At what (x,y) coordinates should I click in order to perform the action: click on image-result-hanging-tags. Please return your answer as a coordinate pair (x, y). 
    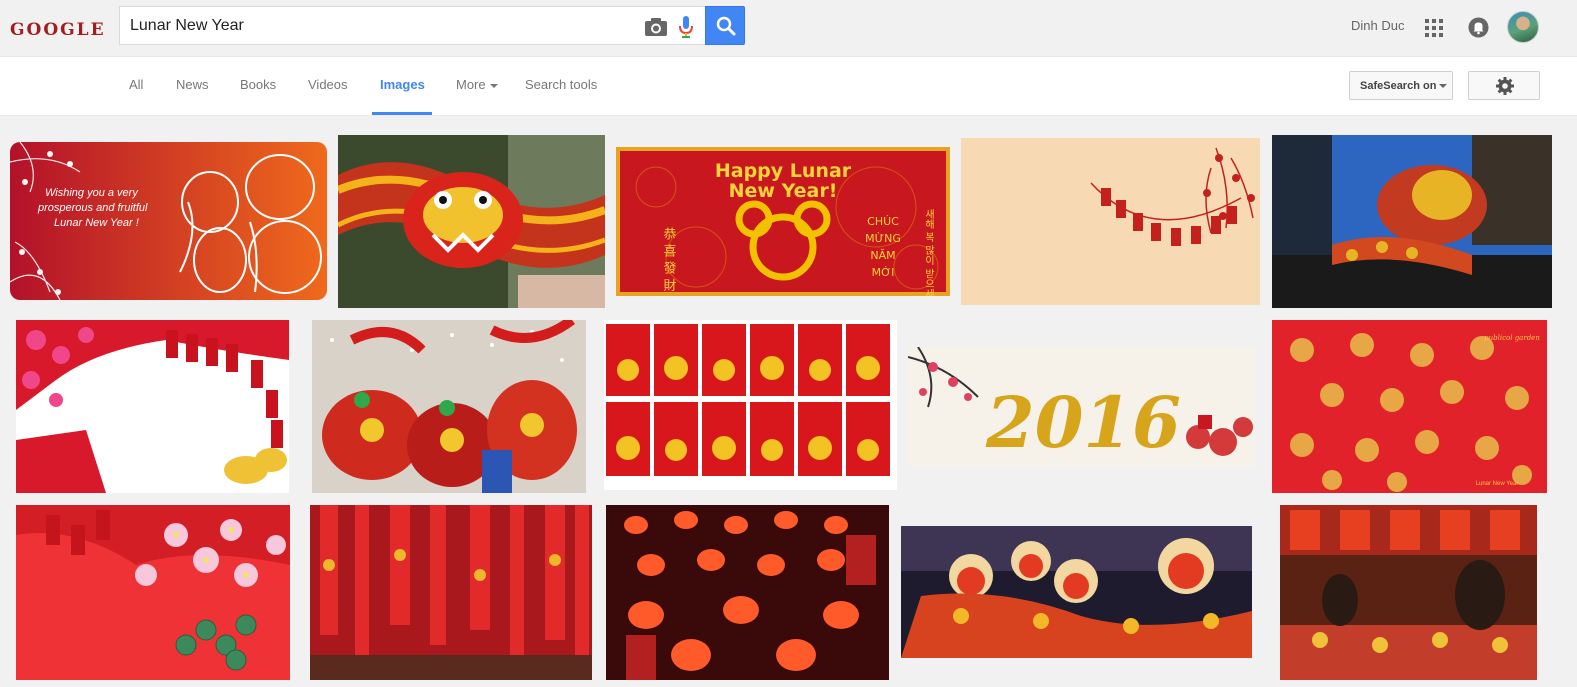
    Looking at the image, I should click on (1110, 221).